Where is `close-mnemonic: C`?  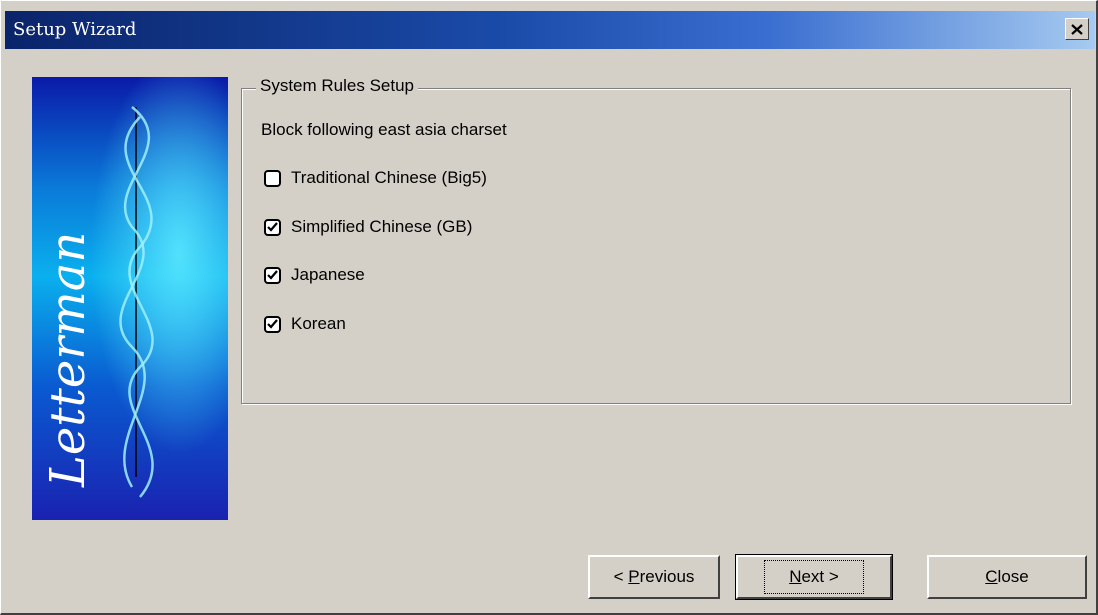
close-mnemonic: C is located at coordinates (991, 576).